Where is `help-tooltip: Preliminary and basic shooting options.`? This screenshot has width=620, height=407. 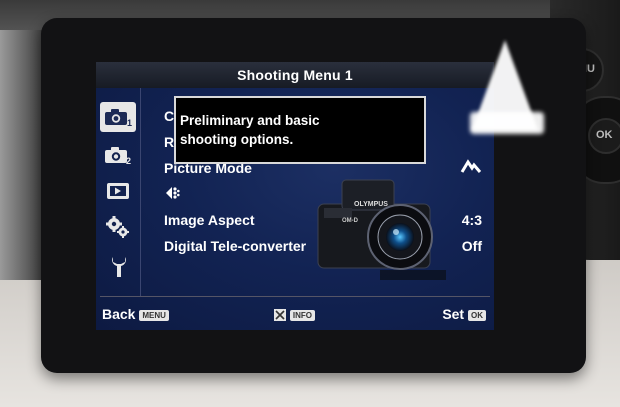
help-tooltip: Preliminary and basic shooting options. is located at coordinates (300, 130).